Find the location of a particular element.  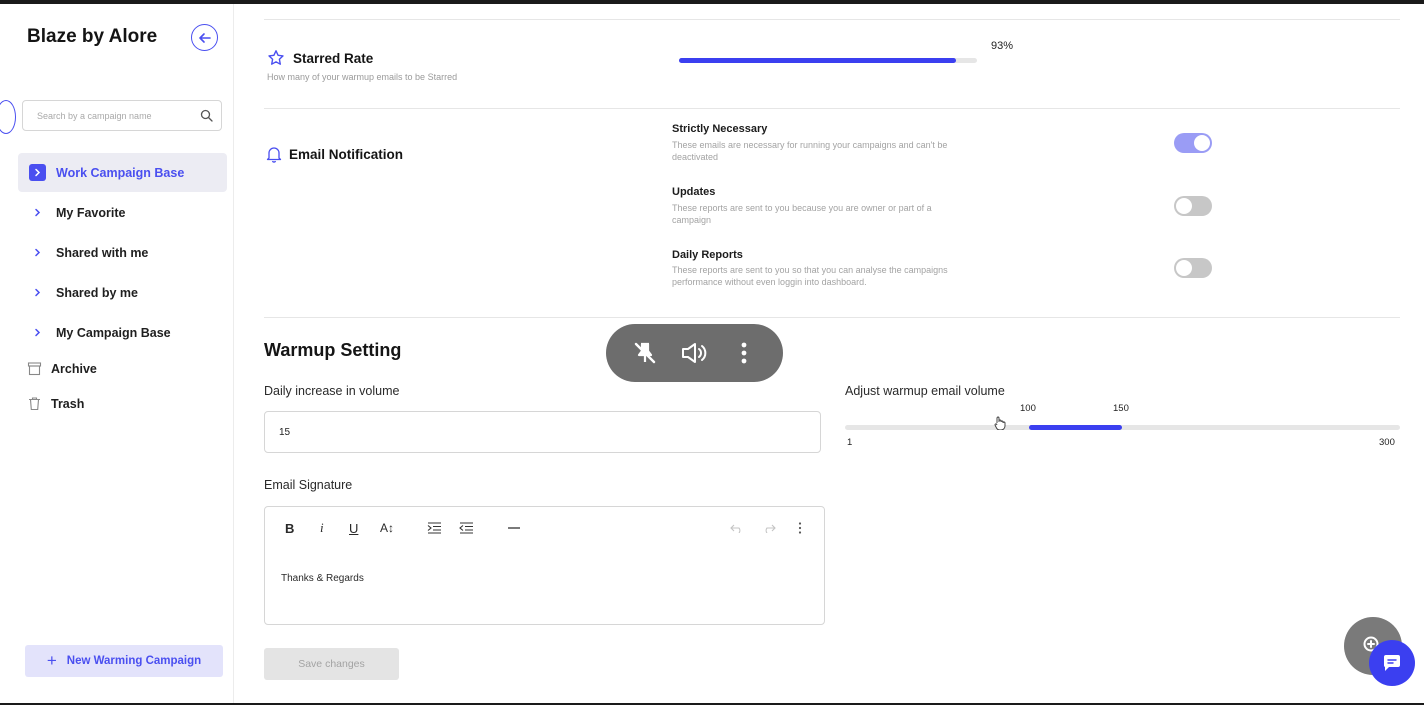

email-notification-title: Email Notification is located at coordinates (334, 154).